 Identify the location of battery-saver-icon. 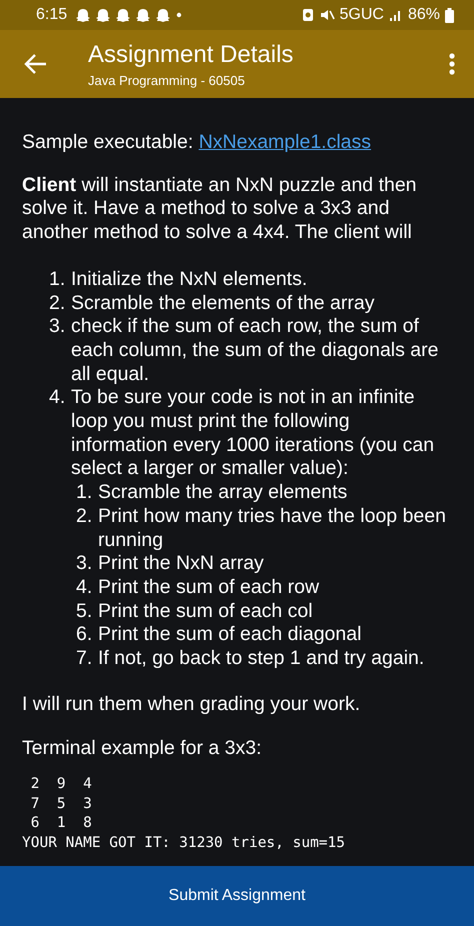
(308, 15).